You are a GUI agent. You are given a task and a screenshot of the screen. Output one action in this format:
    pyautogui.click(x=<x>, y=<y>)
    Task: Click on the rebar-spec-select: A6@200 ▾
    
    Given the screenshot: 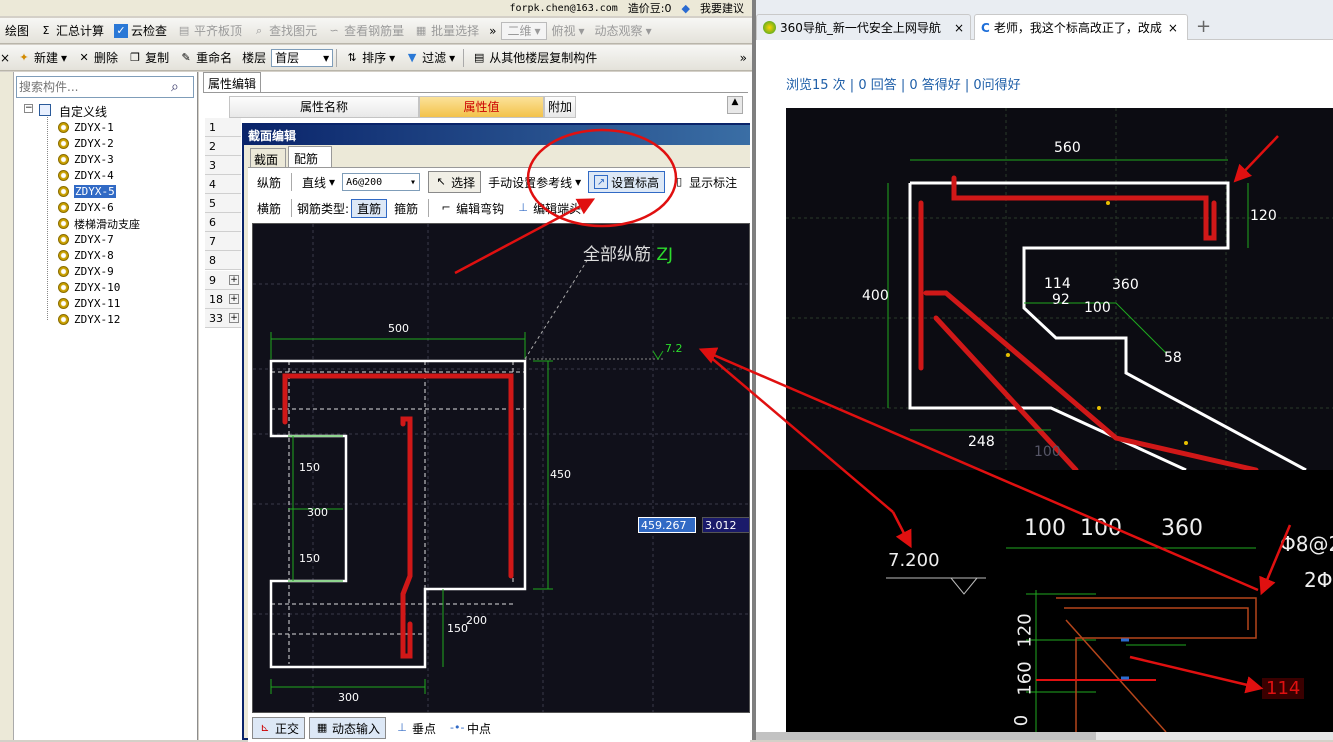 What is the action you would take?
    pyautogui.click(x=381, y=182)
    